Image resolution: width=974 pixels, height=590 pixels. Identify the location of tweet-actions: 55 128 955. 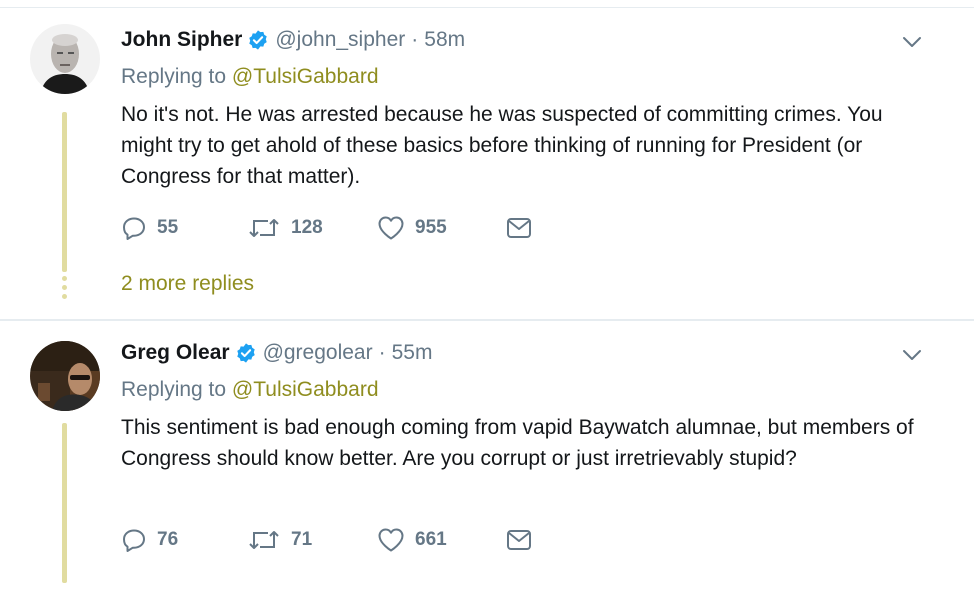
(326, 228).